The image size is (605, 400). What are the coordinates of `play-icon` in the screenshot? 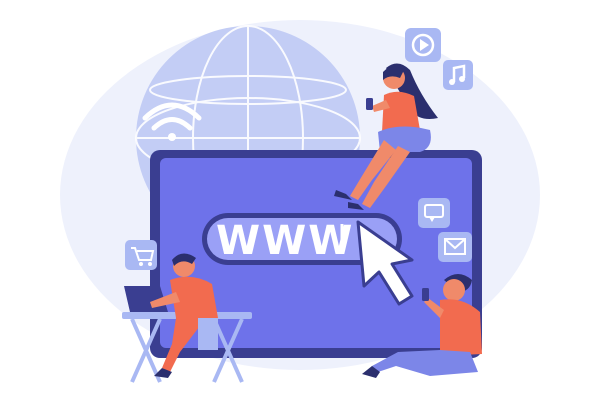 It's located at (423, 45).